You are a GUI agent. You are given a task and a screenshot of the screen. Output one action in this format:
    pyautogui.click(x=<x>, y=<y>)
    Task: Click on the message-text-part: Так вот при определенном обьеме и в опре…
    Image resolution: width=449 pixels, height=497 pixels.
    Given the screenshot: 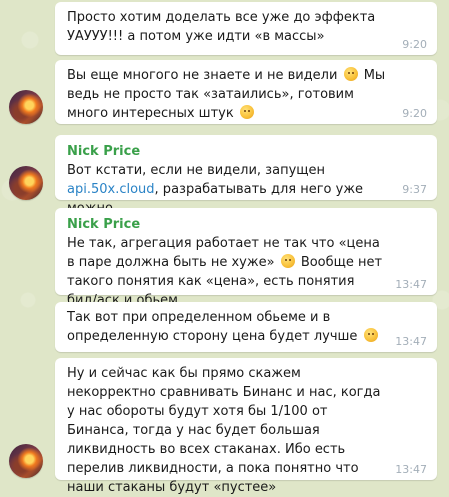 What is the action you would take?
    pyautogui.click(x=212, y=327)
    